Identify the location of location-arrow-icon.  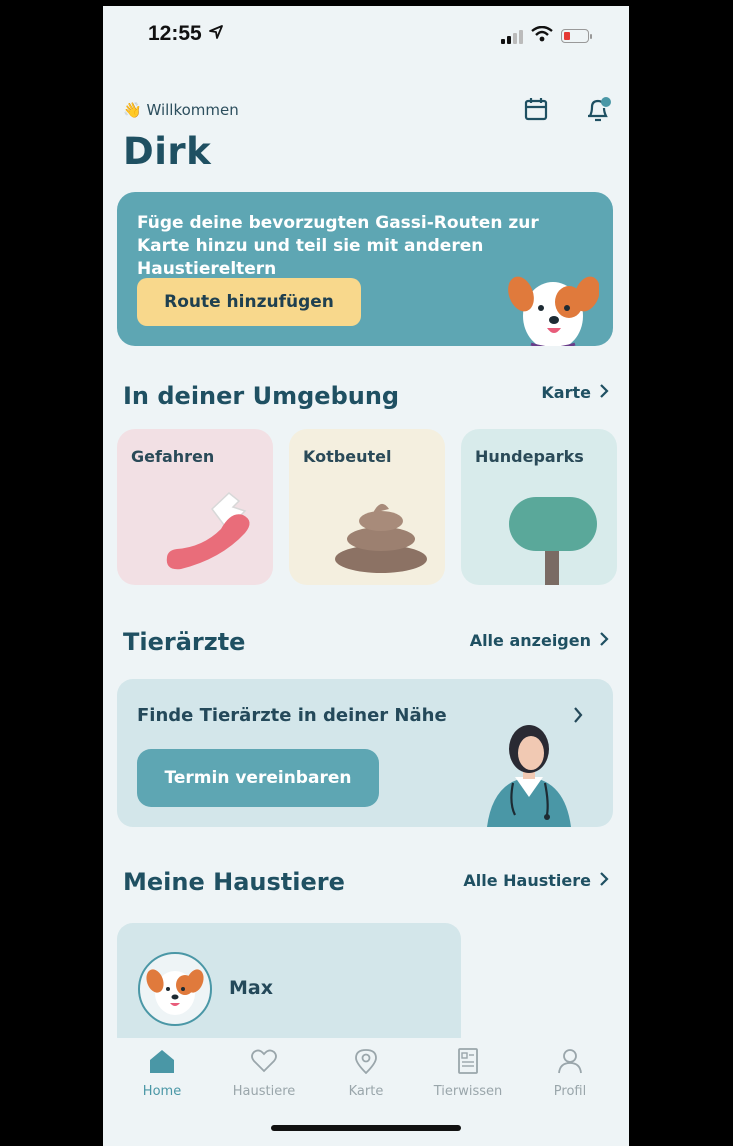
(216, 33).